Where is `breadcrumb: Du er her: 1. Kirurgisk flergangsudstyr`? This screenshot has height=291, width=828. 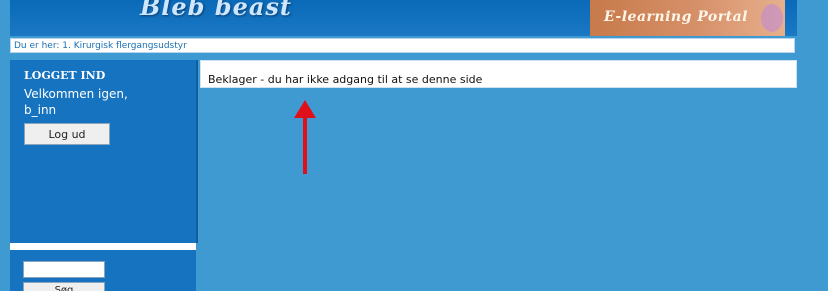
breadcrumb: Du er her: 1. Kirurgisk flergangsudstyr is located at coordinates (402, 45).